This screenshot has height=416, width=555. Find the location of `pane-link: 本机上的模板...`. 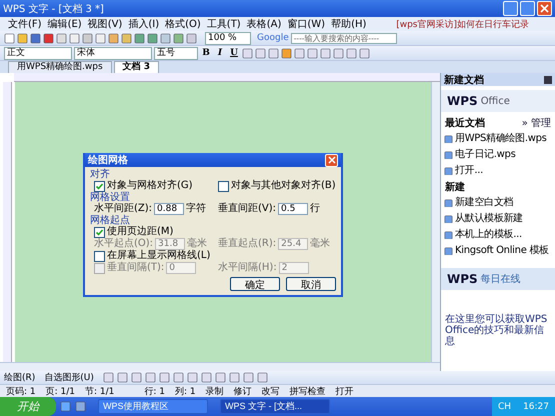

pane-link: 本机上的模板... is located at coordinates (488, 234).